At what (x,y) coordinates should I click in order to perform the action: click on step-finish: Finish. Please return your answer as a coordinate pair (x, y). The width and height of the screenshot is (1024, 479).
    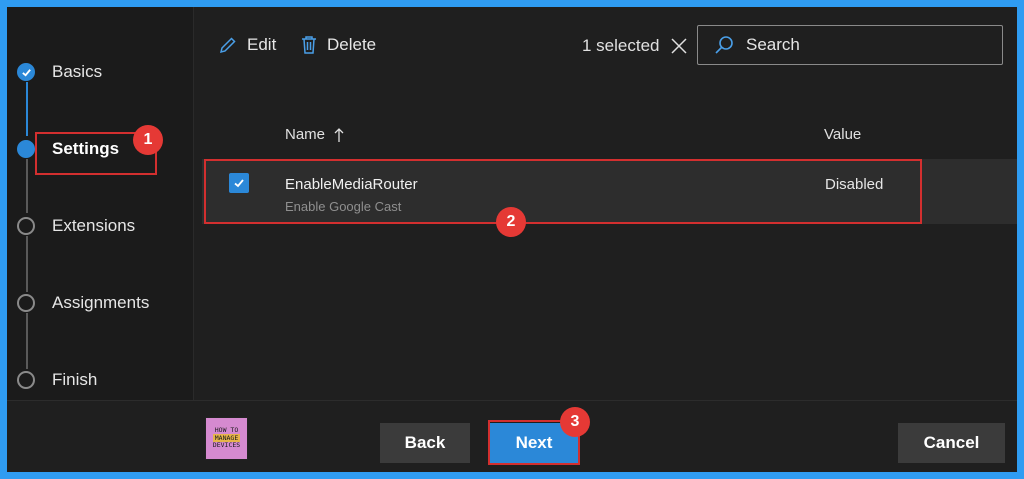
    Looking at the image, I should click on (57, 380).